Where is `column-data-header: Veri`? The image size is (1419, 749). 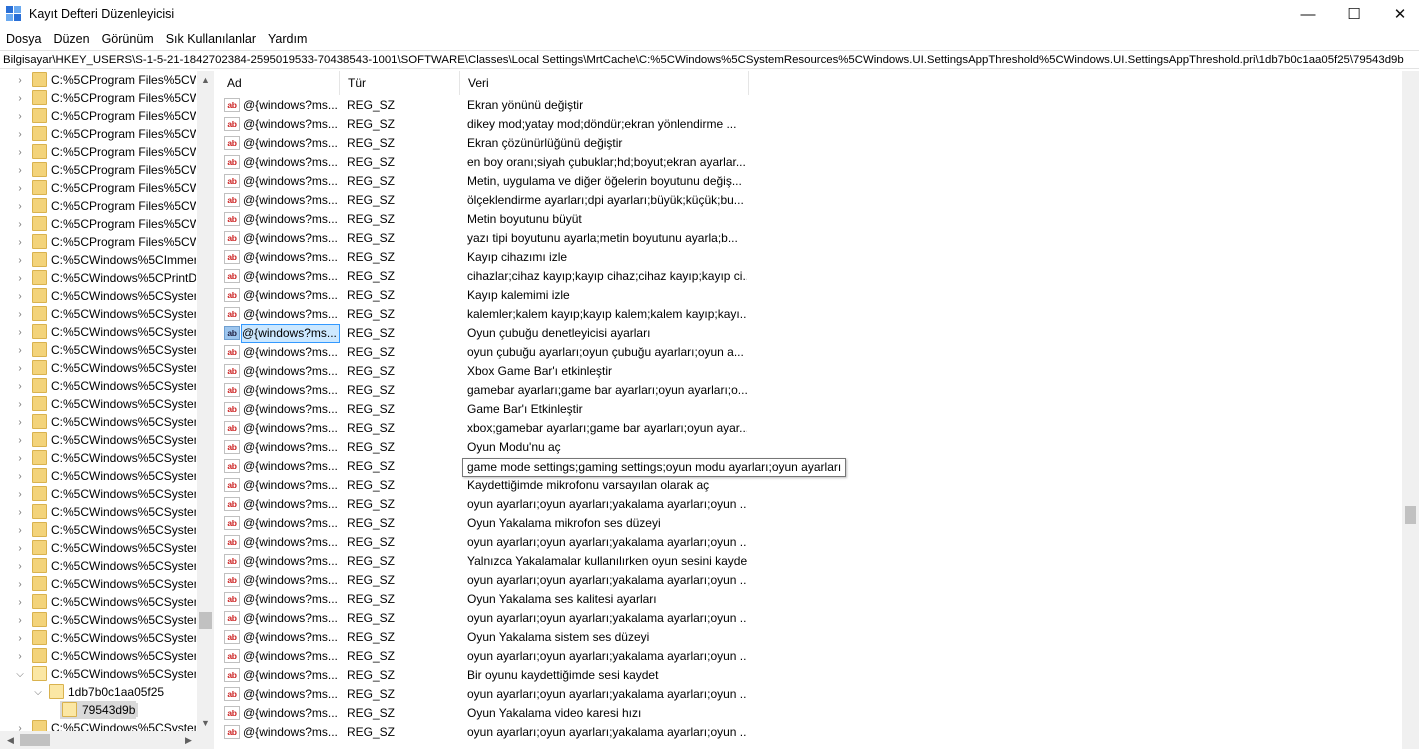 column-data-header: Veri is located at coordinates (604, 83).